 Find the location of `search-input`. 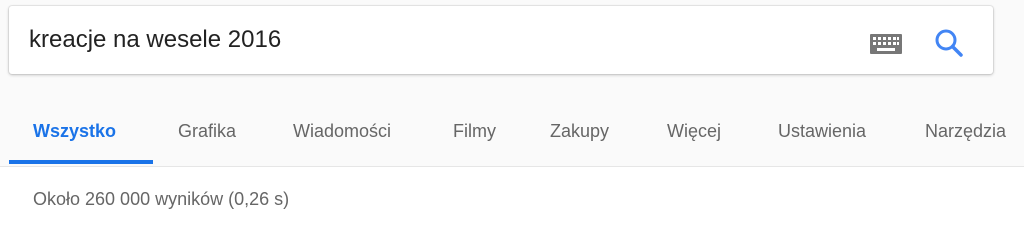

search-input is located at coordinates (439, 40).